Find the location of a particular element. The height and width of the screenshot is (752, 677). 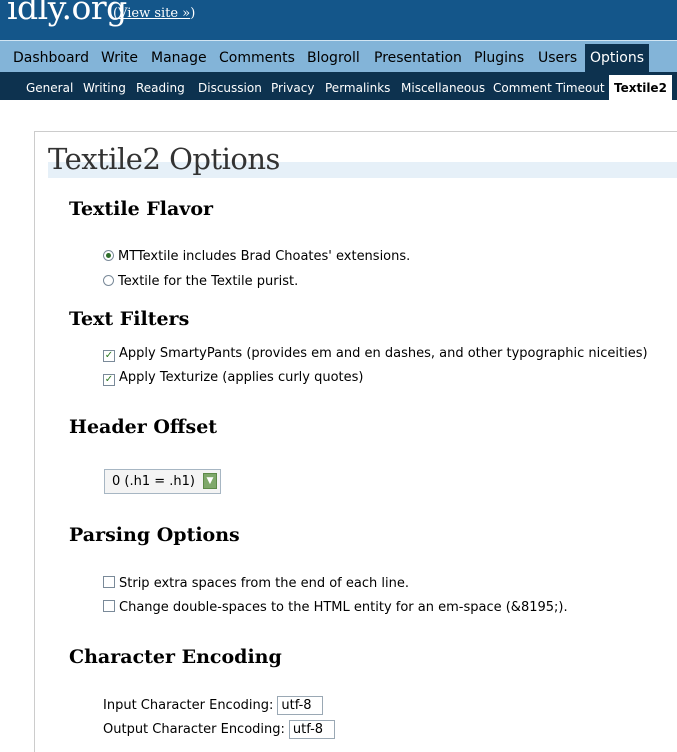

submenu-miscellaneous: Miscellaneous is located at coordinates (443, 87).